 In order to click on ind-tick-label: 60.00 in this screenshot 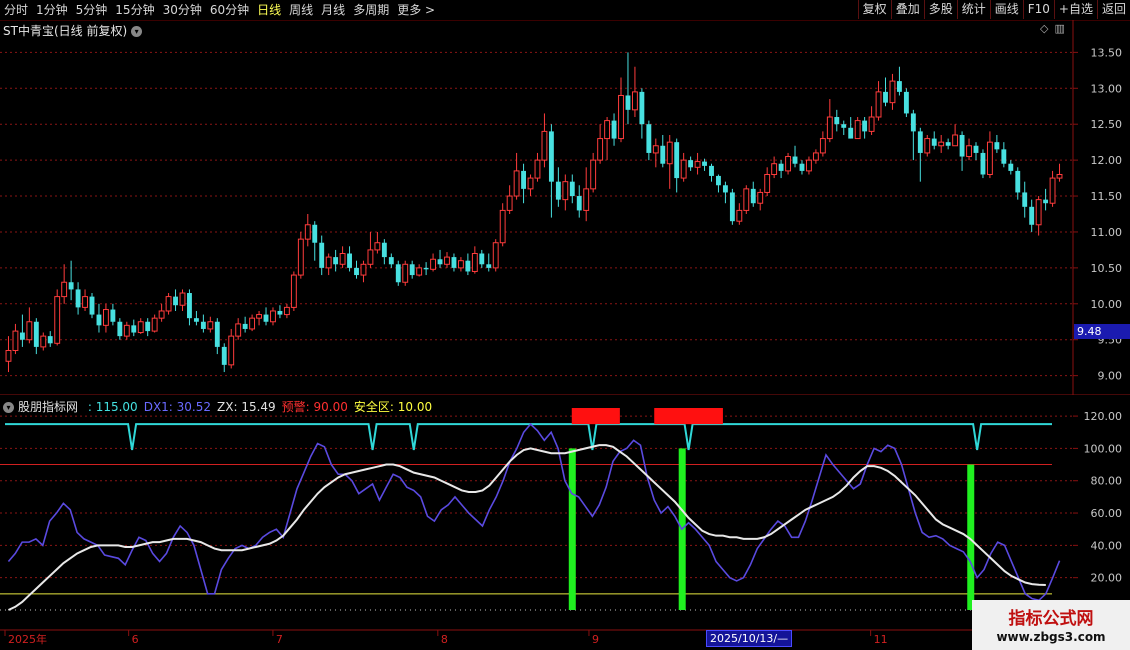, I will do `click(1107, 513)`.